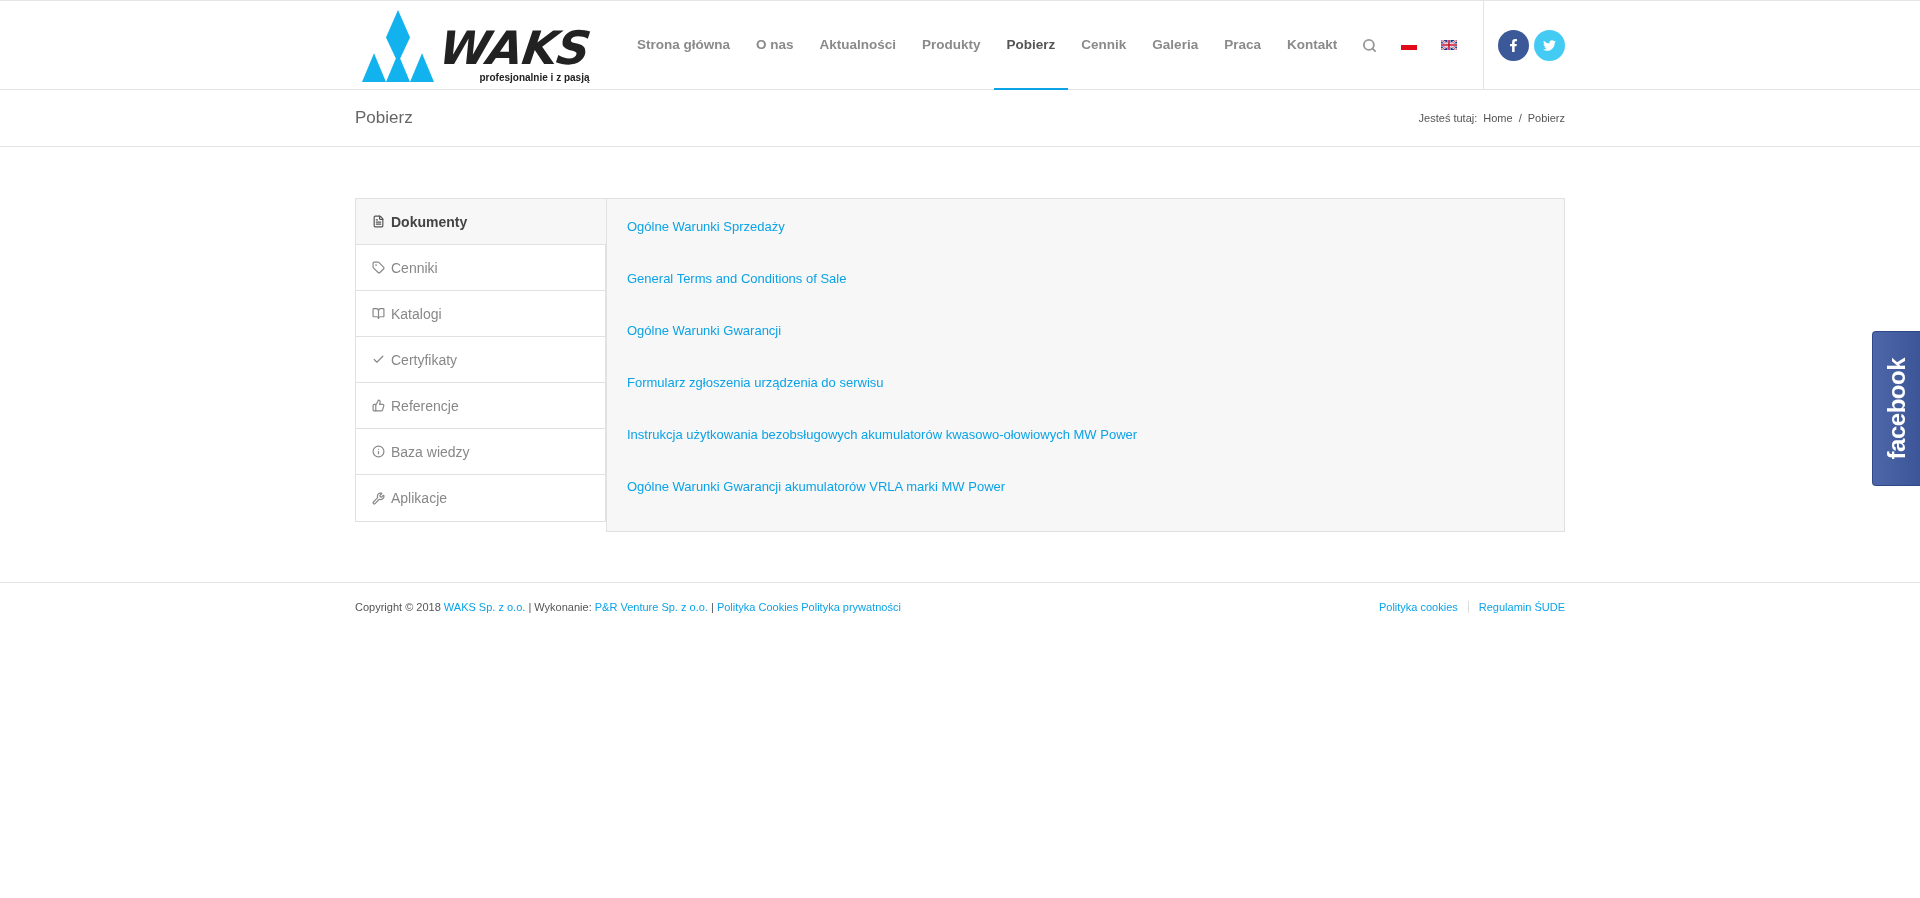 Image resolution: width=1920 pixels, height=898 pixels. What do you see at coordinates (481, 406) in the screenshot?
I see `category-tab: Referencje` at bounding box center [481, 406].